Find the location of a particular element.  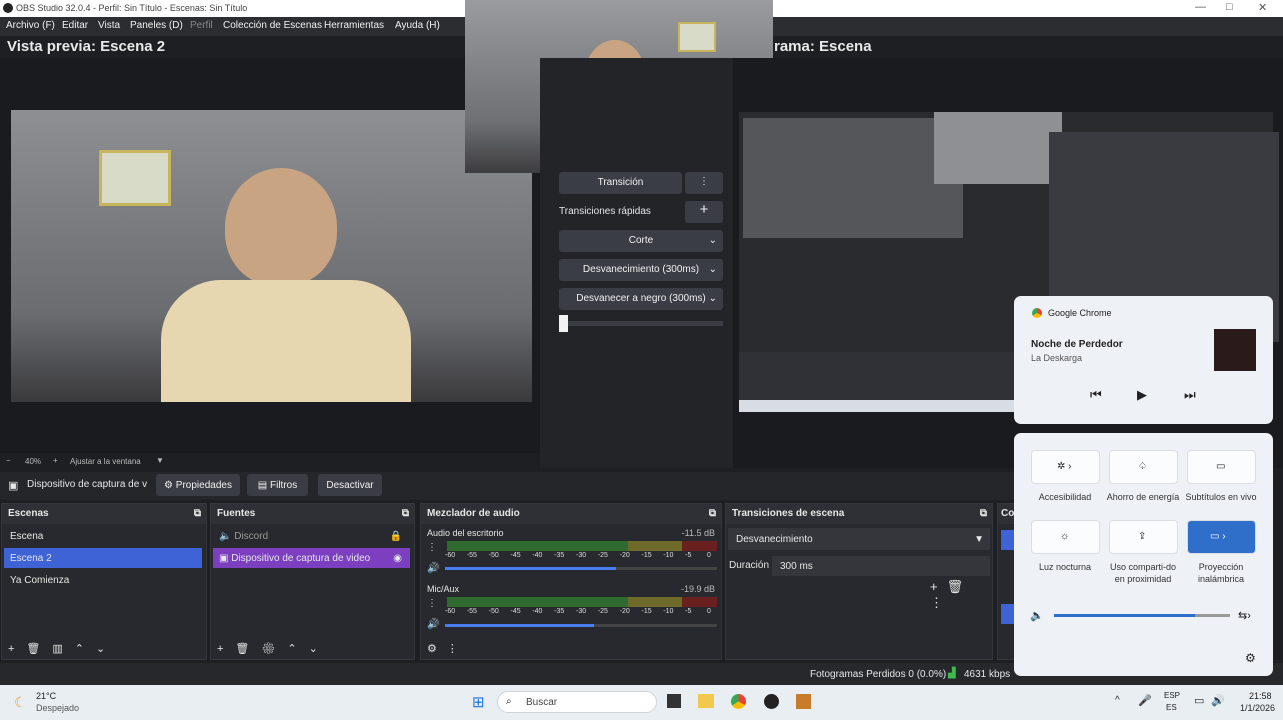

transition-select: Desvanecimiento ▼ is located at coordinates (859, 539).